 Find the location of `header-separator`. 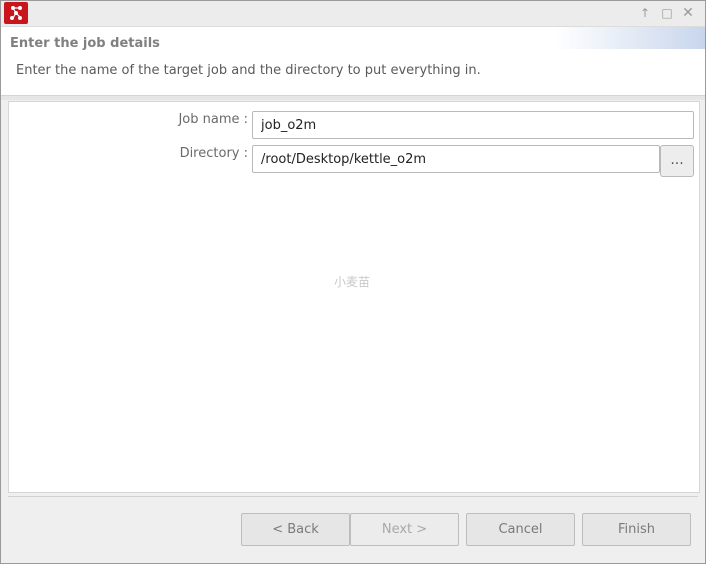

header-separator is located at coordinates (353, 98).